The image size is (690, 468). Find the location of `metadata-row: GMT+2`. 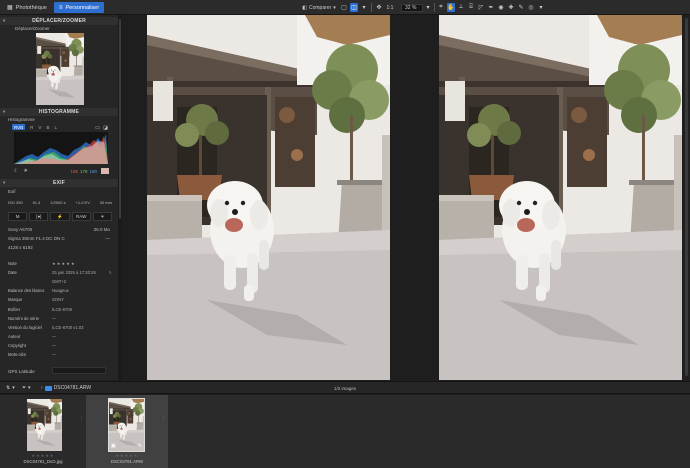

metadata-row: GMT+2 is located at coordinates (60, 282).